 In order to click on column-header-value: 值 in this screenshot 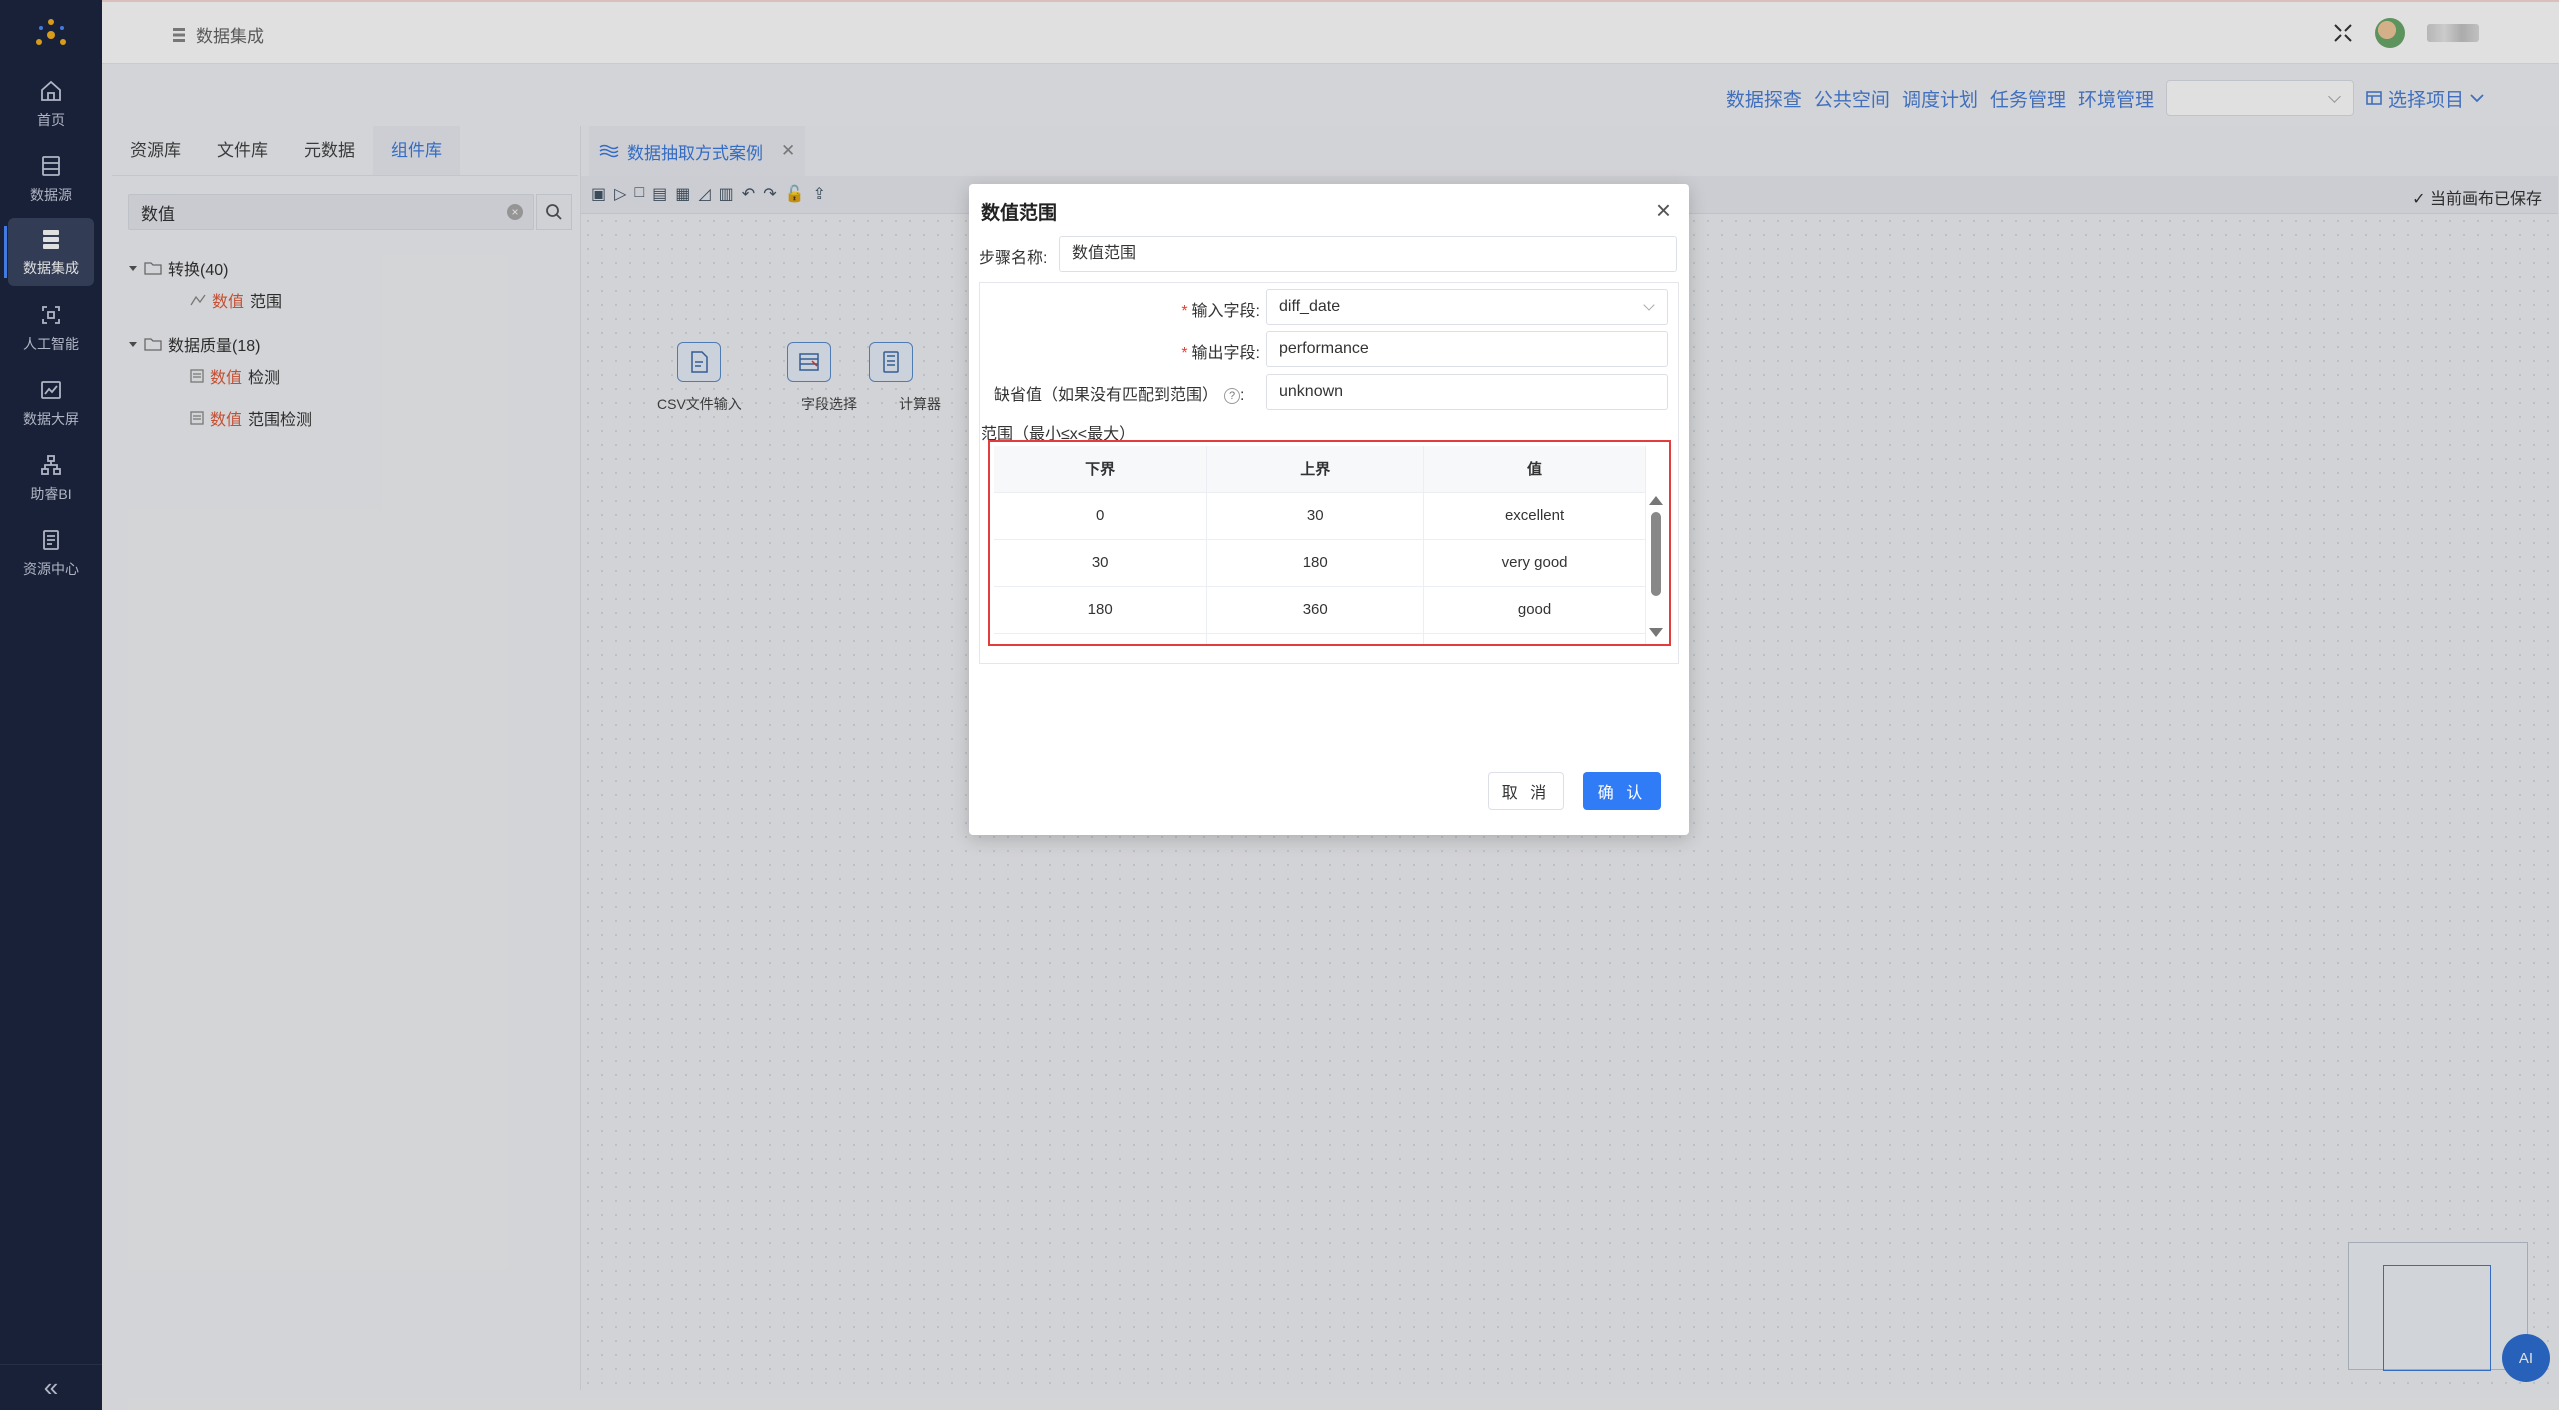, I will do `click(1534, 469)`.